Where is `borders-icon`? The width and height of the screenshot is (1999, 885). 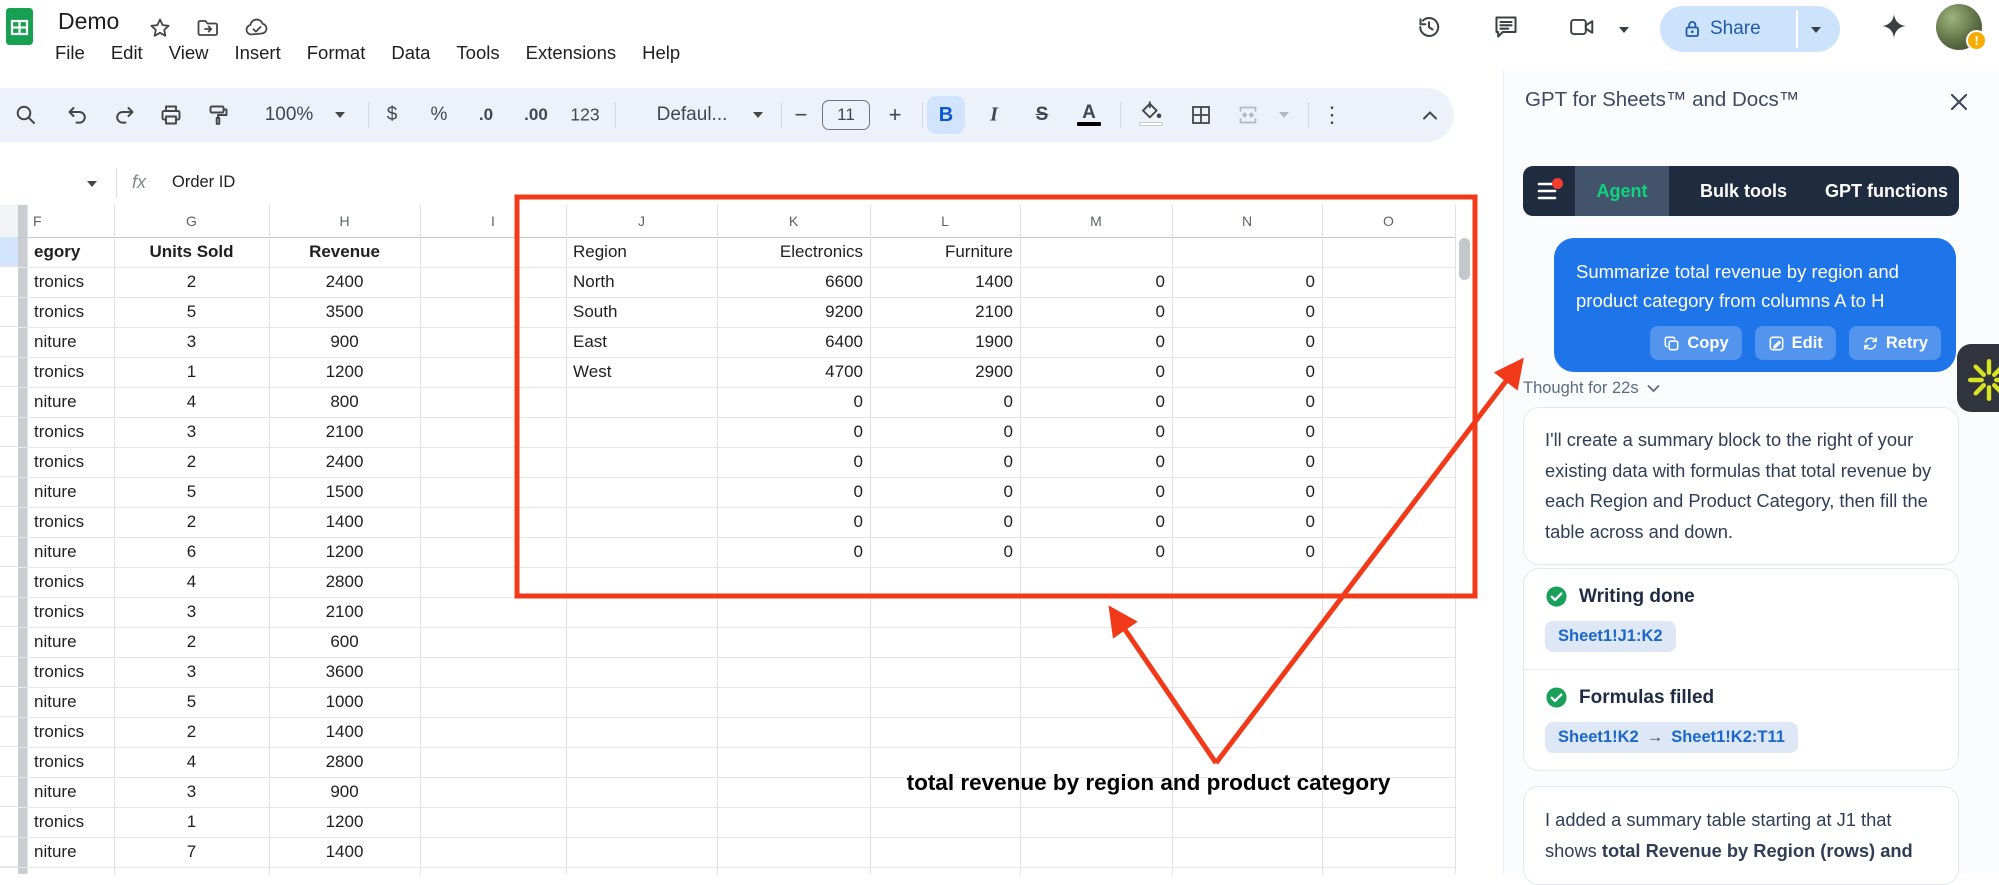
borders-icon is located at coordinates (1201, 115).